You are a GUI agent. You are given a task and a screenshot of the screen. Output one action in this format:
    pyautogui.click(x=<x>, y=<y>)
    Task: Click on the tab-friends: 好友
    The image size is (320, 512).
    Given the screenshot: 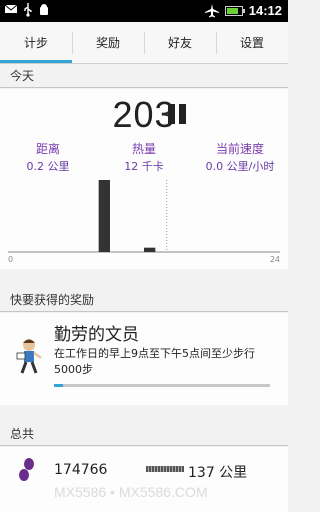 What is the action you would take?
    pyautogui.click(x=180, y=42)
    